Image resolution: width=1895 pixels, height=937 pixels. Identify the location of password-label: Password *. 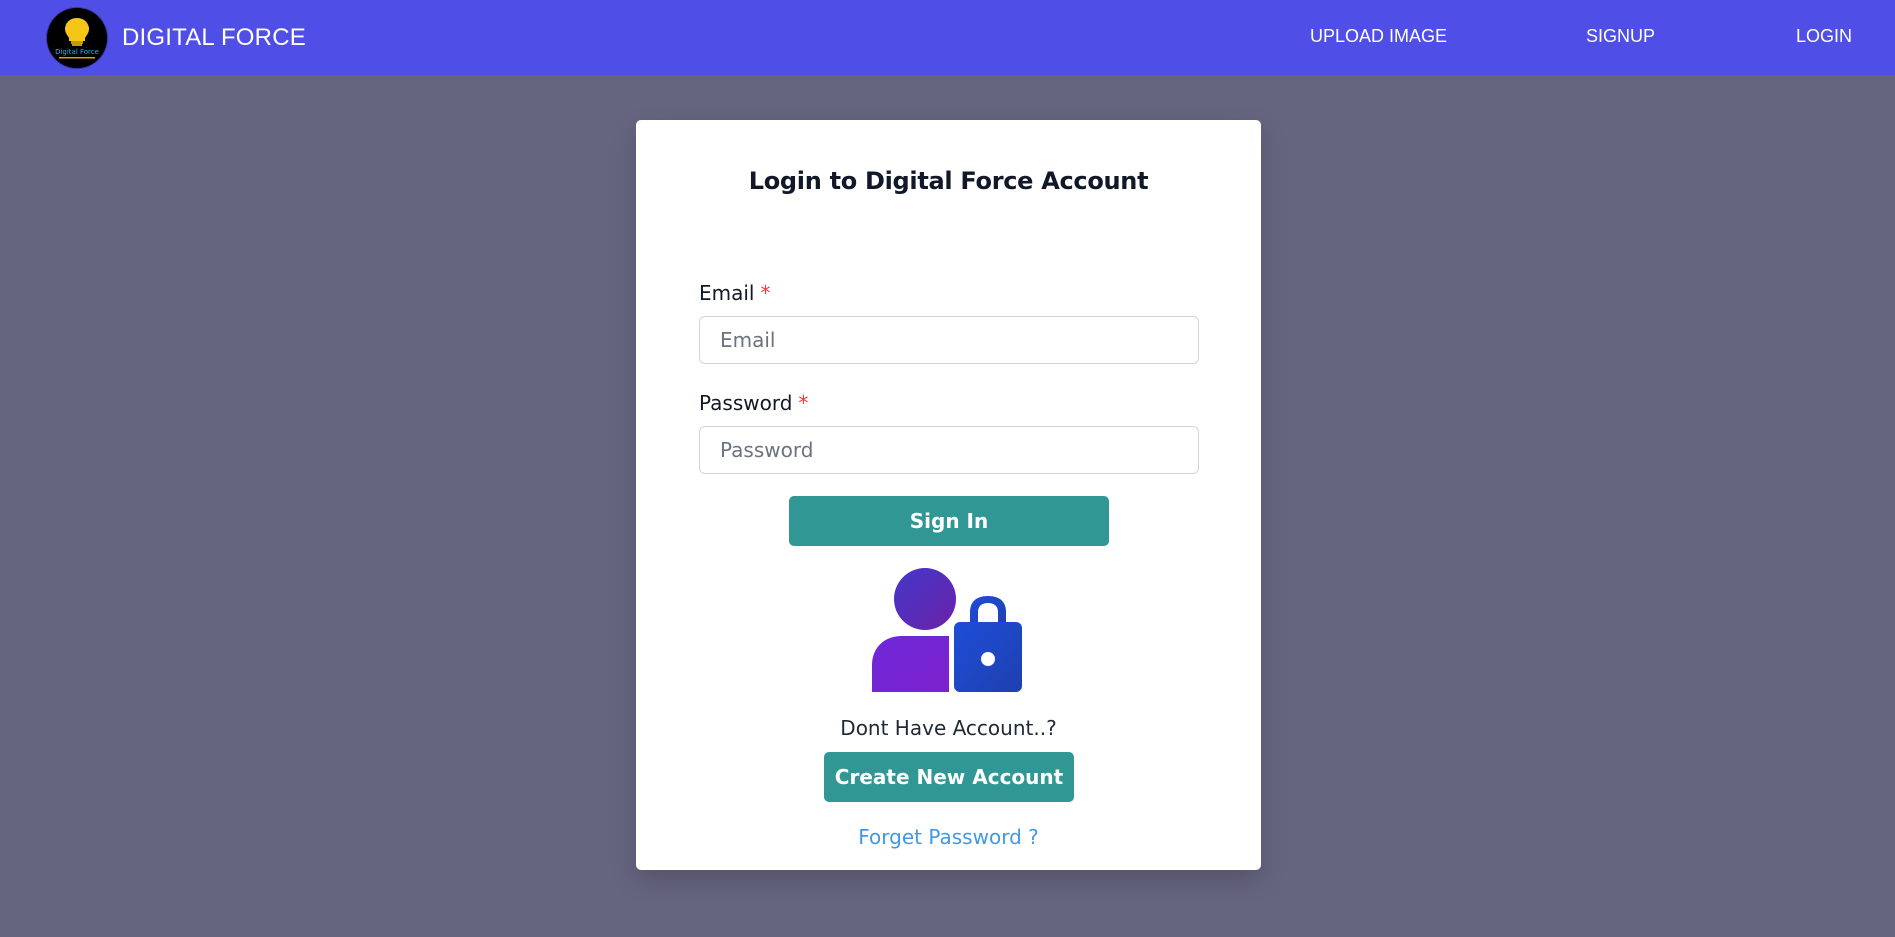
(753, 403).